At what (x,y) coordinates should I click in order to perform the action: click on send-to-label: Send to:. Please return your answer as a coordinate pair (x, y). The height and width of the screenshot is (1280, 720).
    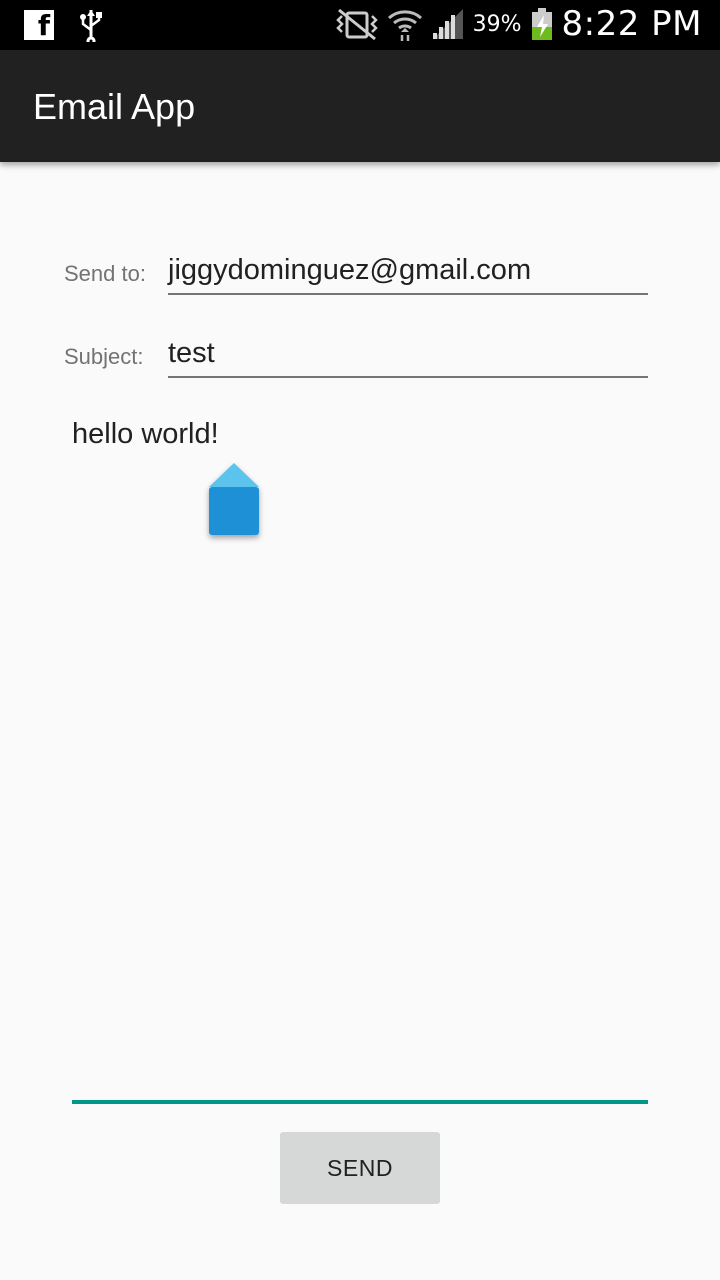
    Looking at the image, I should click on (105, 273).